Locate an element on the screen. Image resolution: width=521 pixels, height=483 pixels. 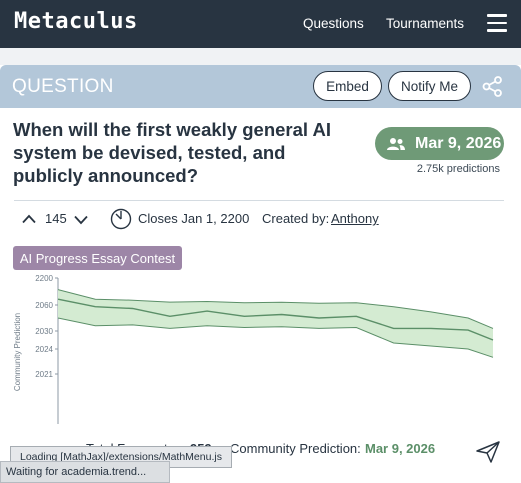
category-tag: AI Progress Essay Contest is located at coordinates (97, 258).